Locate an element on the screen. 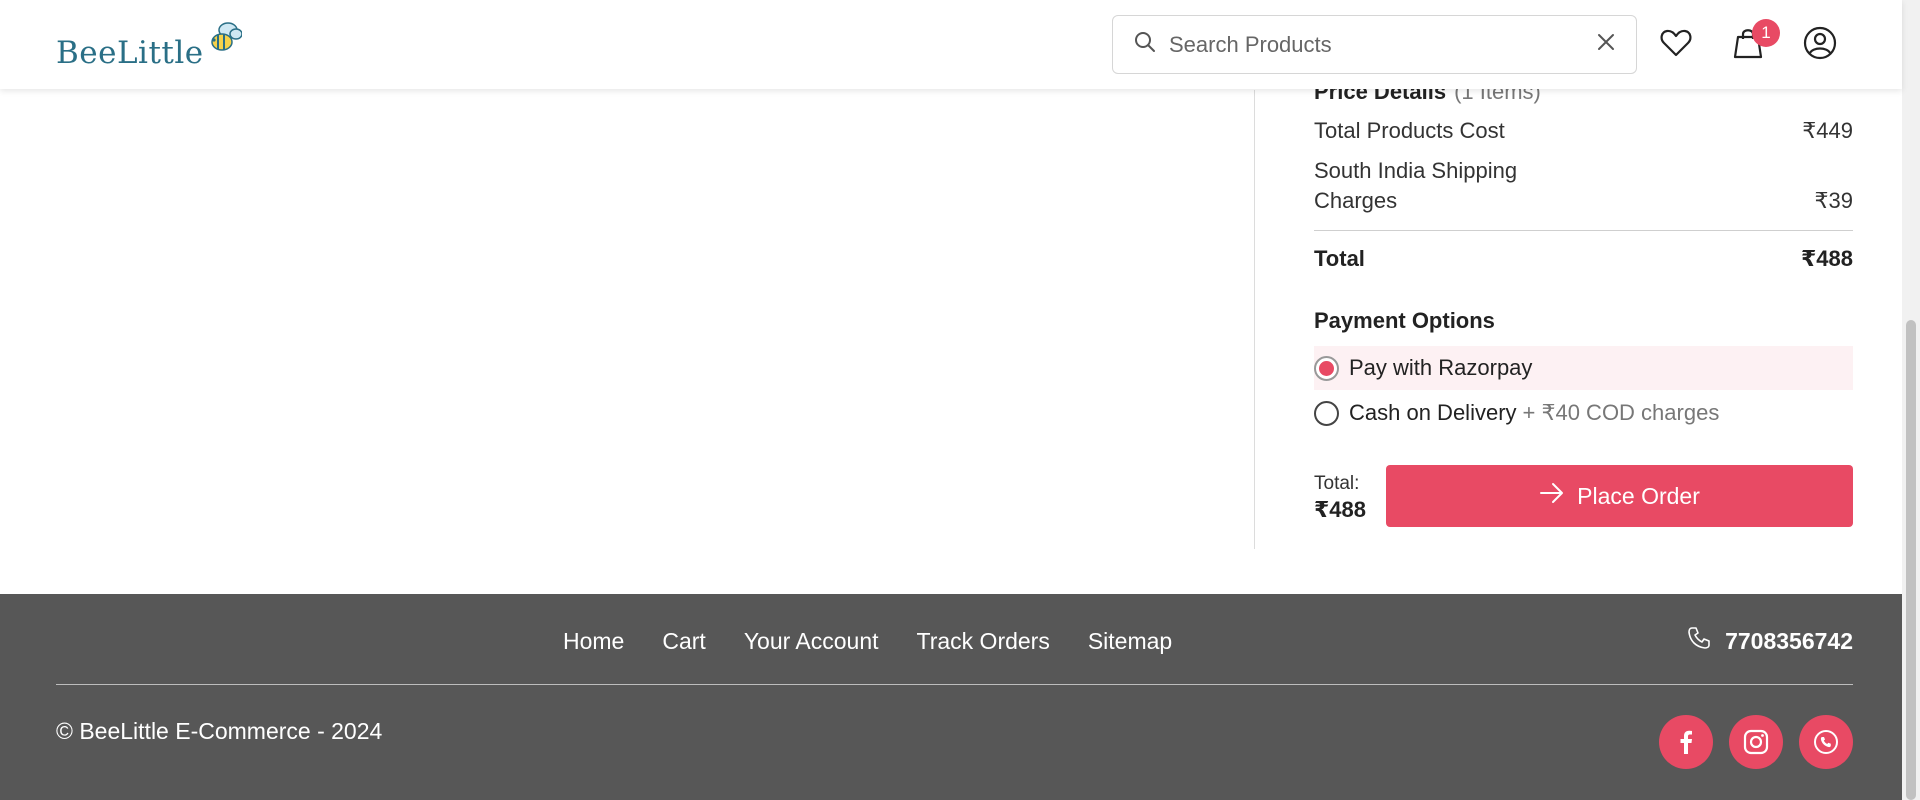 The image size is (1920, 800). total-products-cost-label: Total Products Cost is located at coordinates (1409, 130).